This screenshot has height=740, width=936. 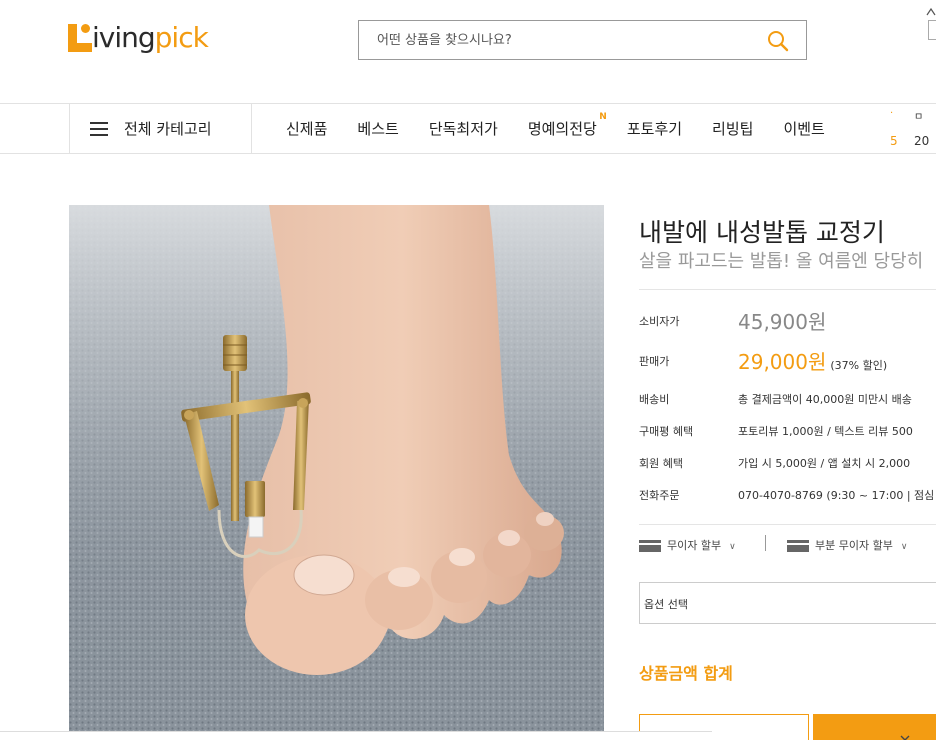 I want to click on ranking-number: 5, so click(x=894, y=141).